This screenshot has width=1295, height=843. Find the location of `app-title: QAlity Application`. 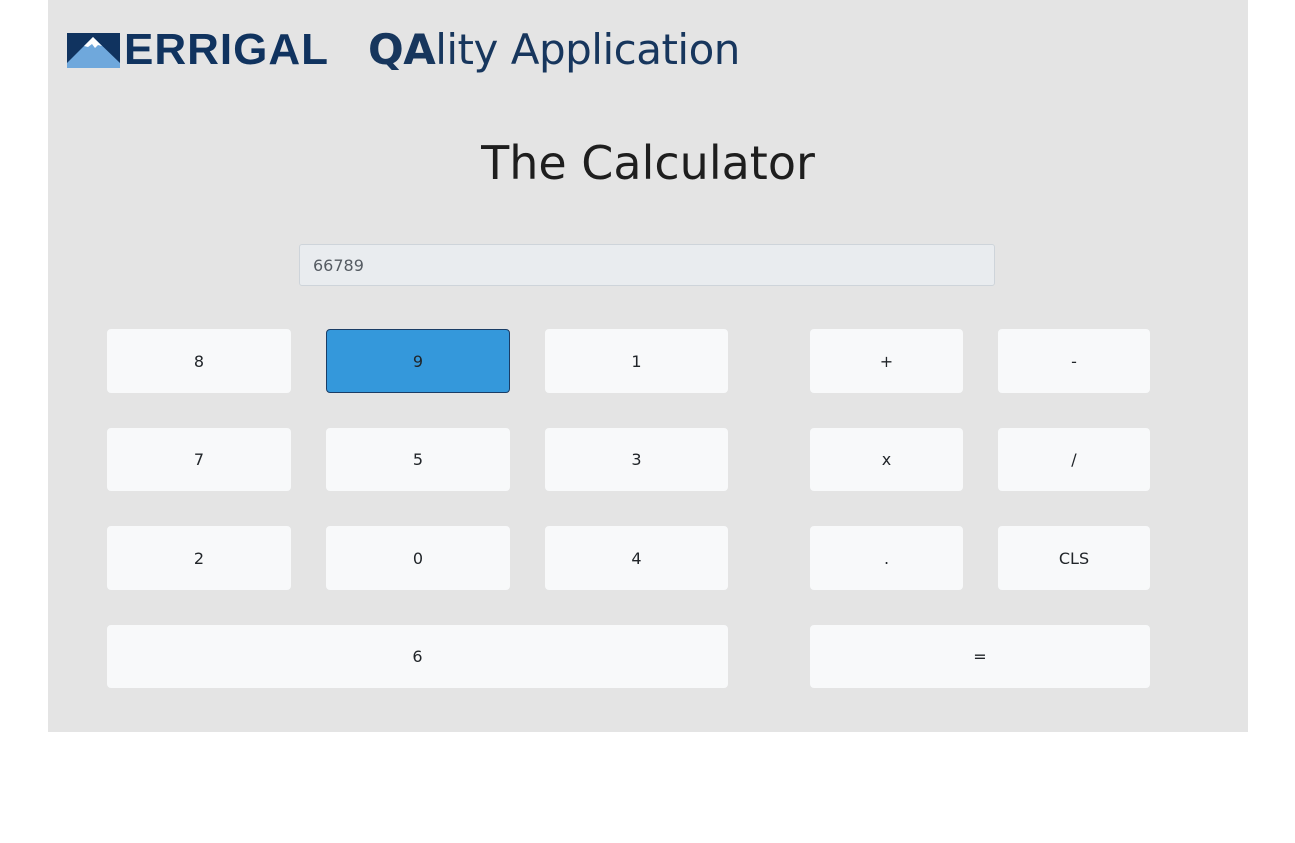

app-title: QAlity Application is located at coordinates (554, 50).